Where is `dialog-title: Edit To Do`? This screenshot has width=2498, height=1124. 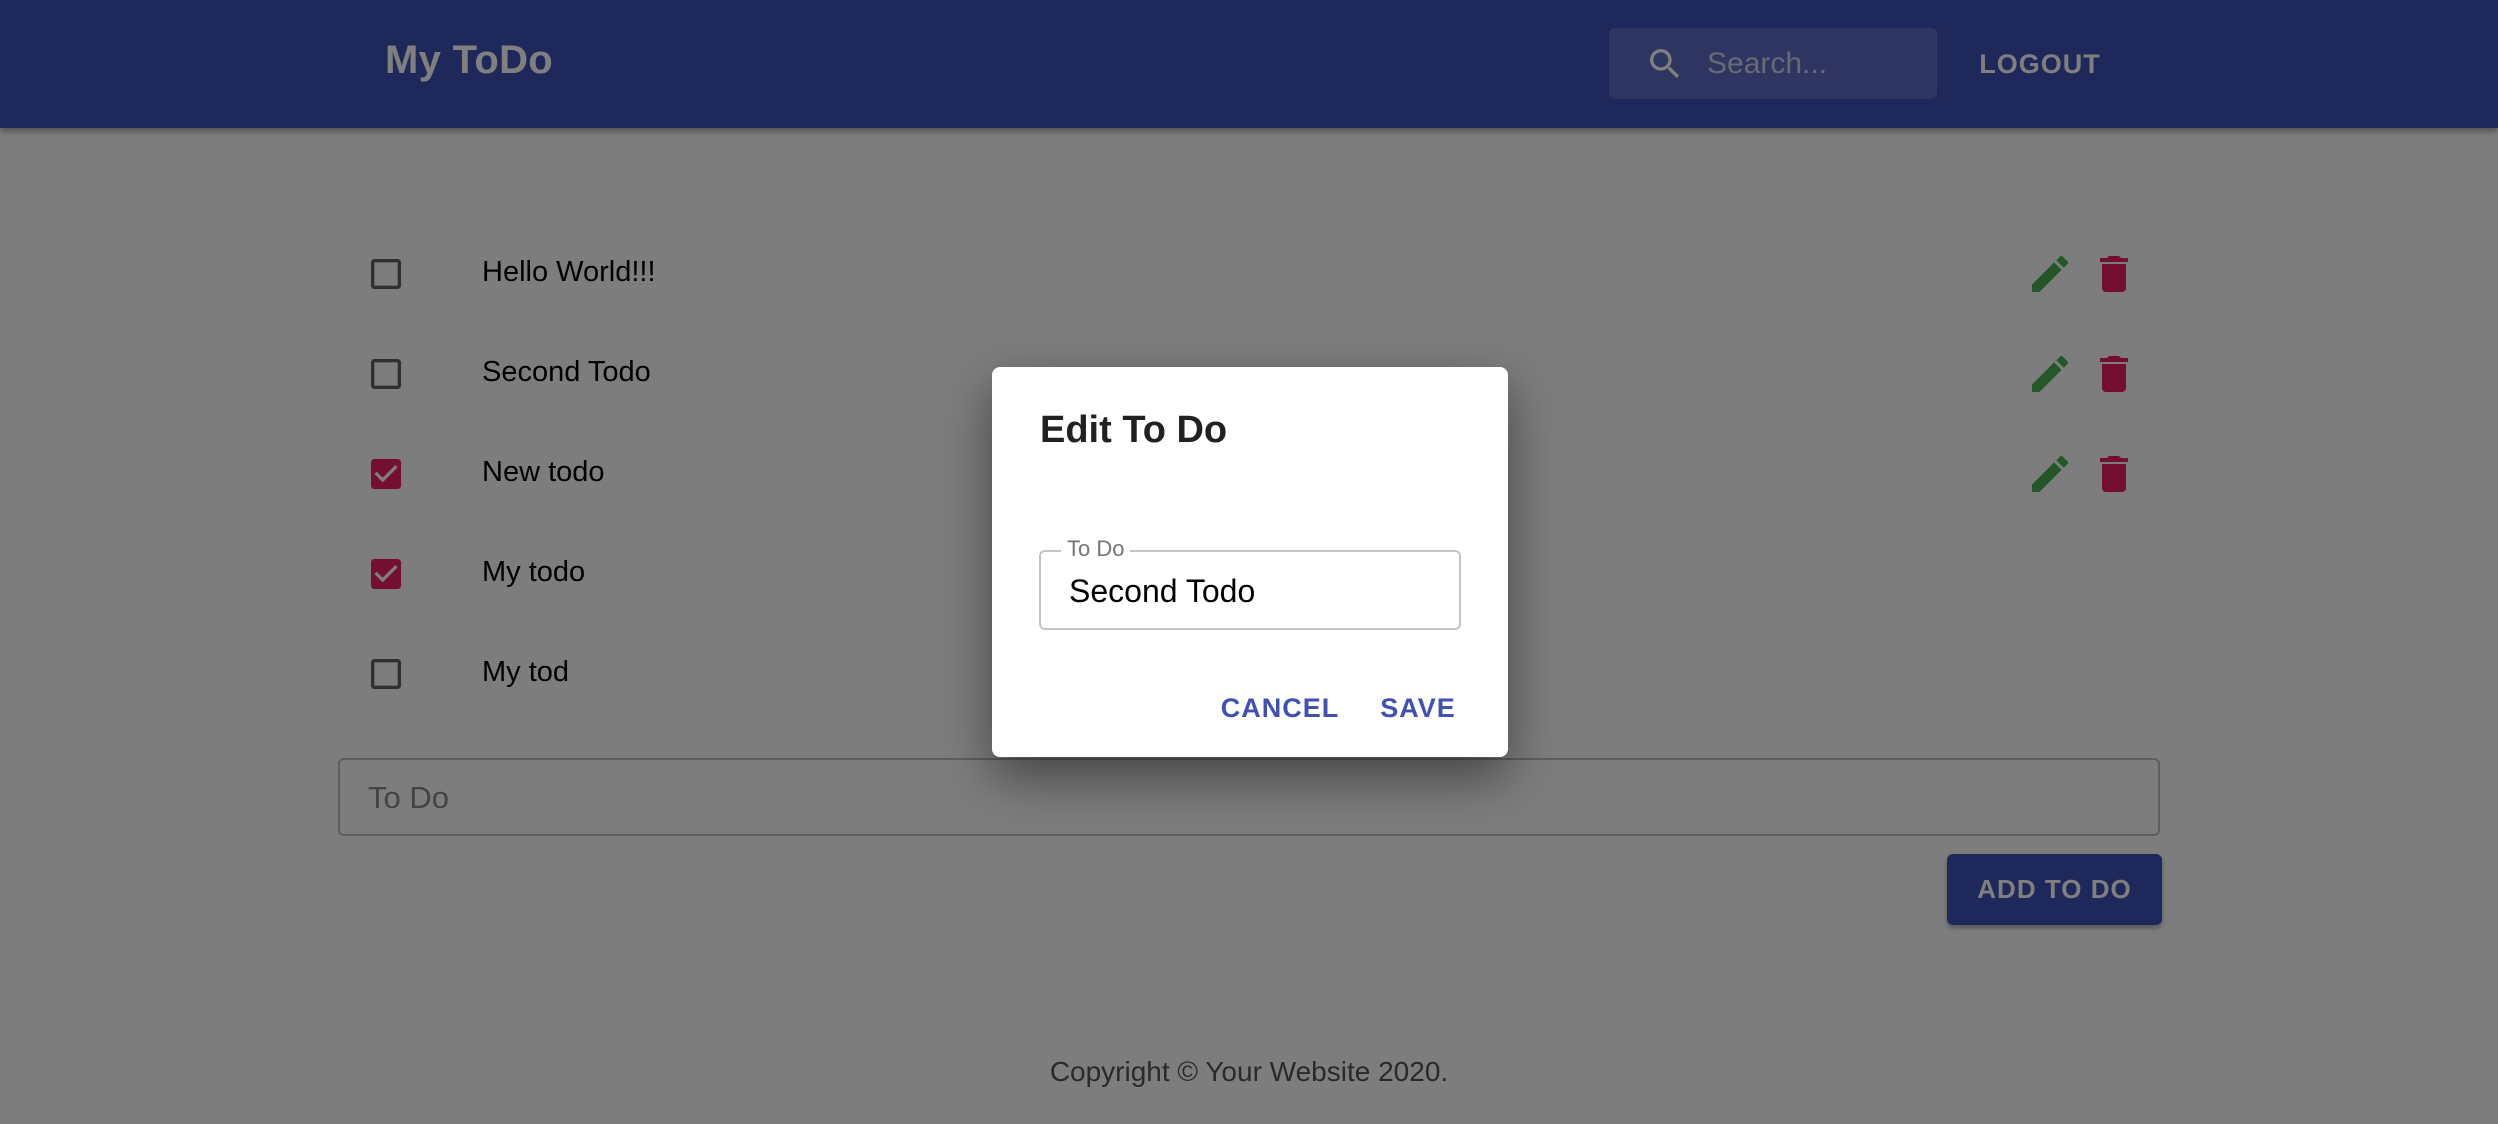
dialog-title: Edit To Do is located at coordinates (1134, 430).